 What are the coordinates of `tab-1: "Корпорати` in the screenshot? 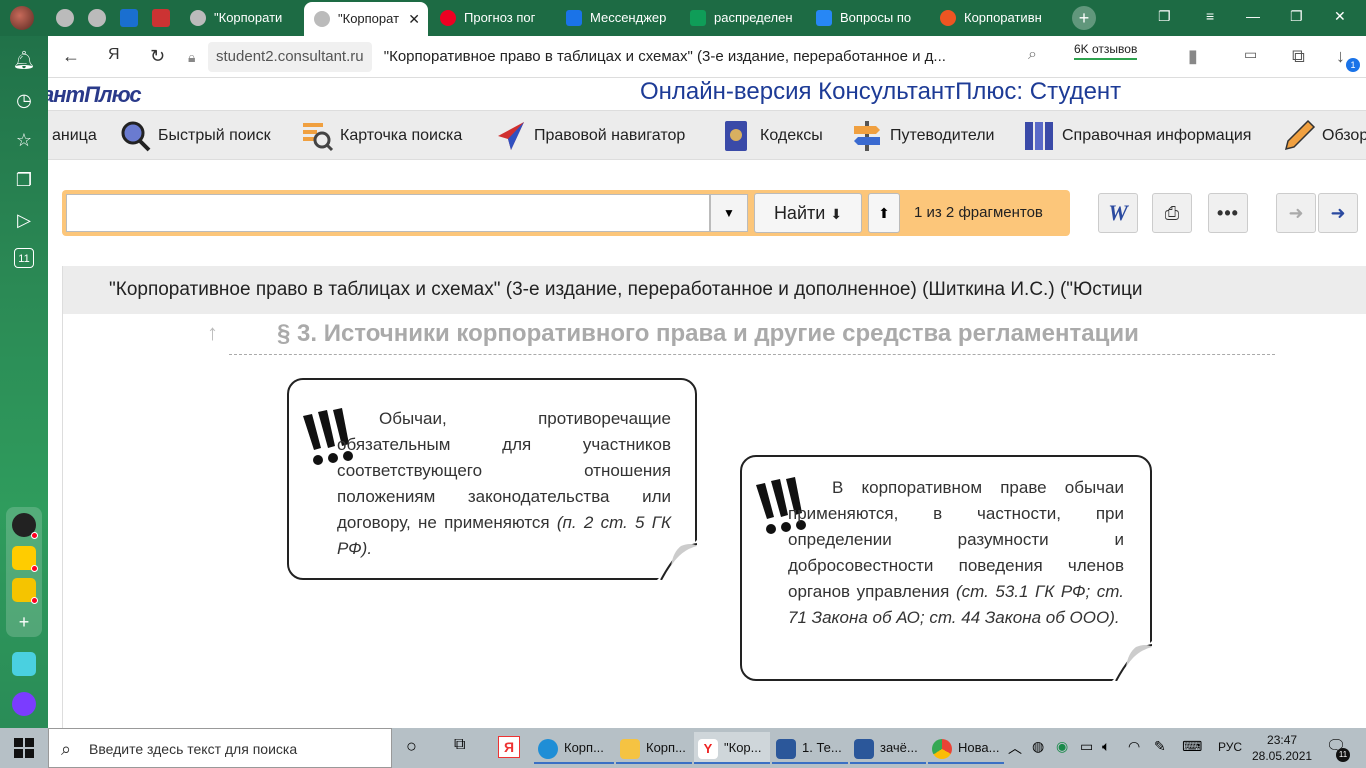 It's located at (240, 18).